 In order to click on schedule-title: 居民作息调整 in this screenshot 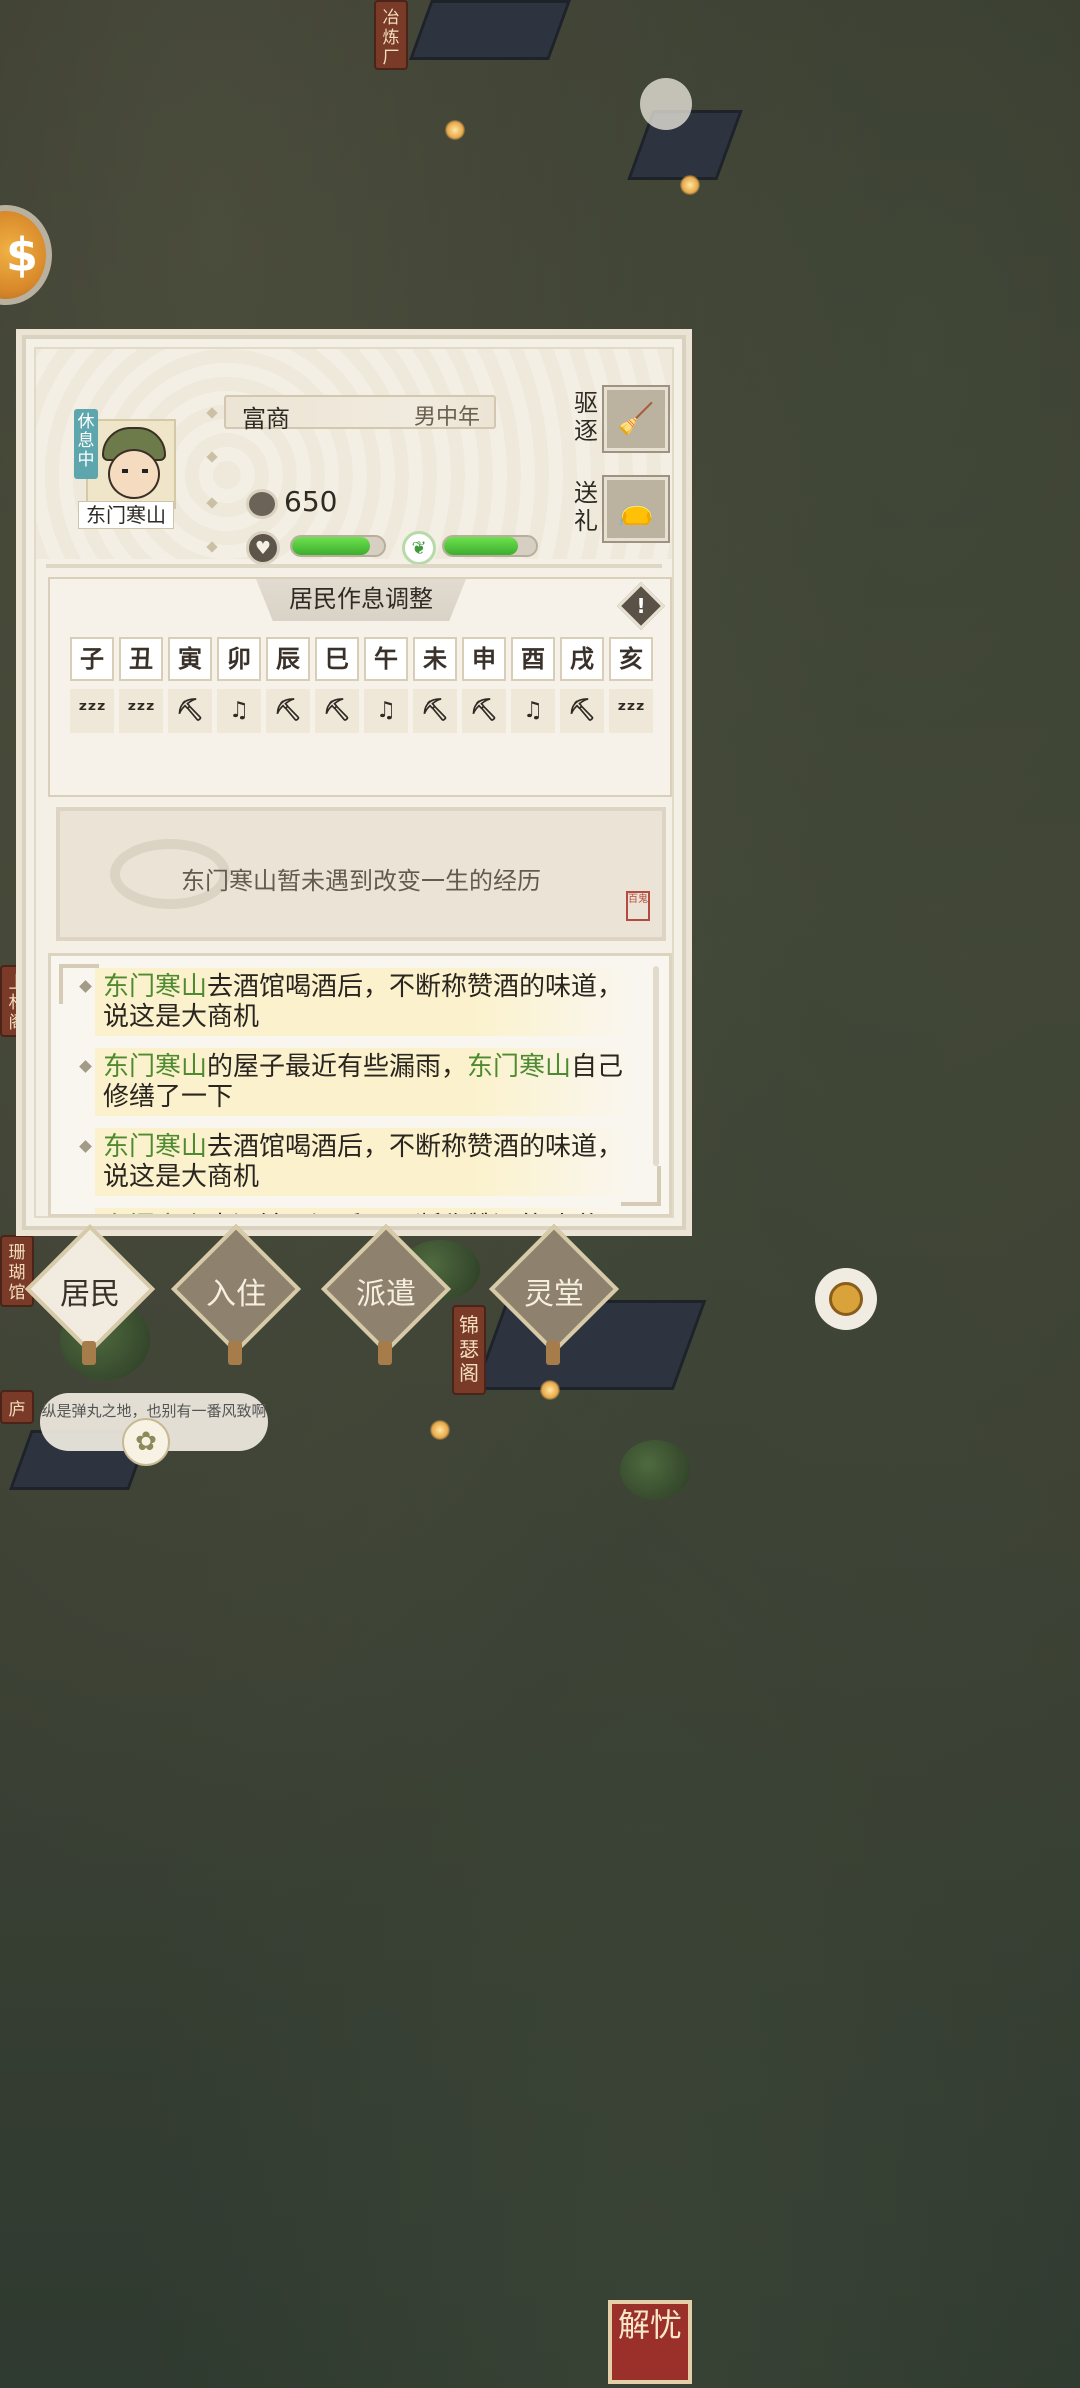, I will do `click(361, 600)`.